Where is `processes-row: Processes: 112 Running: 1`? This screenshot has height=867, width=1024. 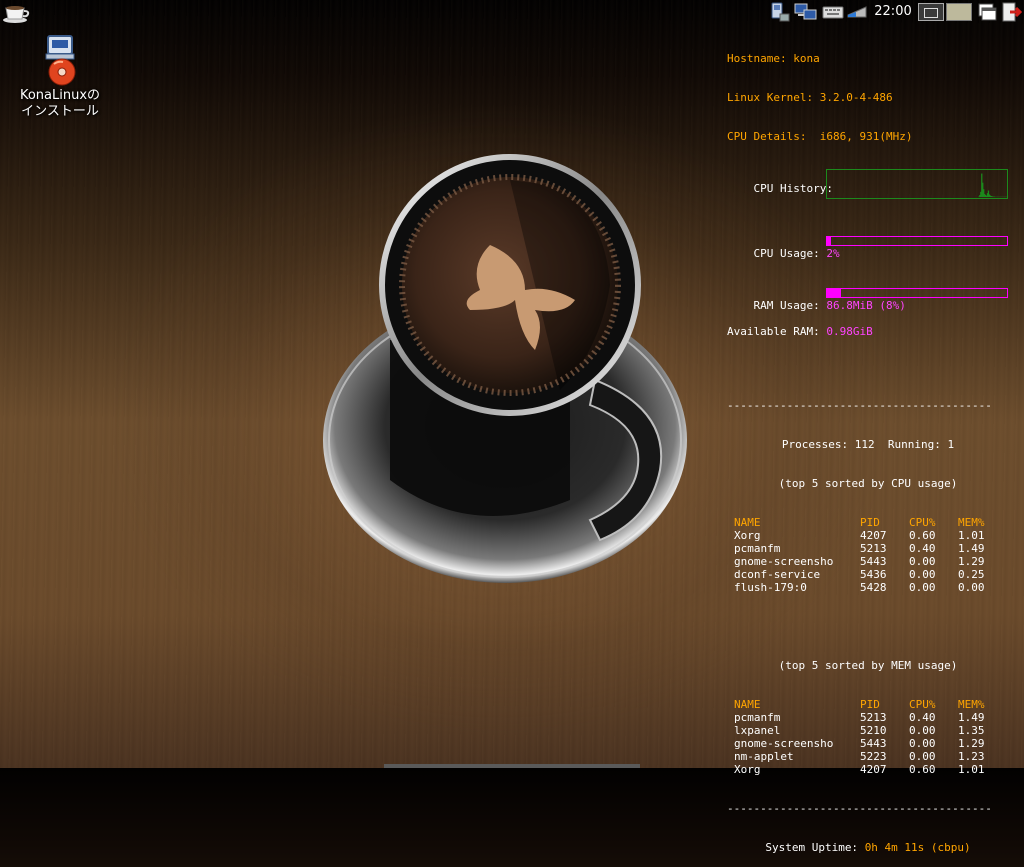
processes-row: Processes: 112 Running: 1 is located at coordinates (868, 444).